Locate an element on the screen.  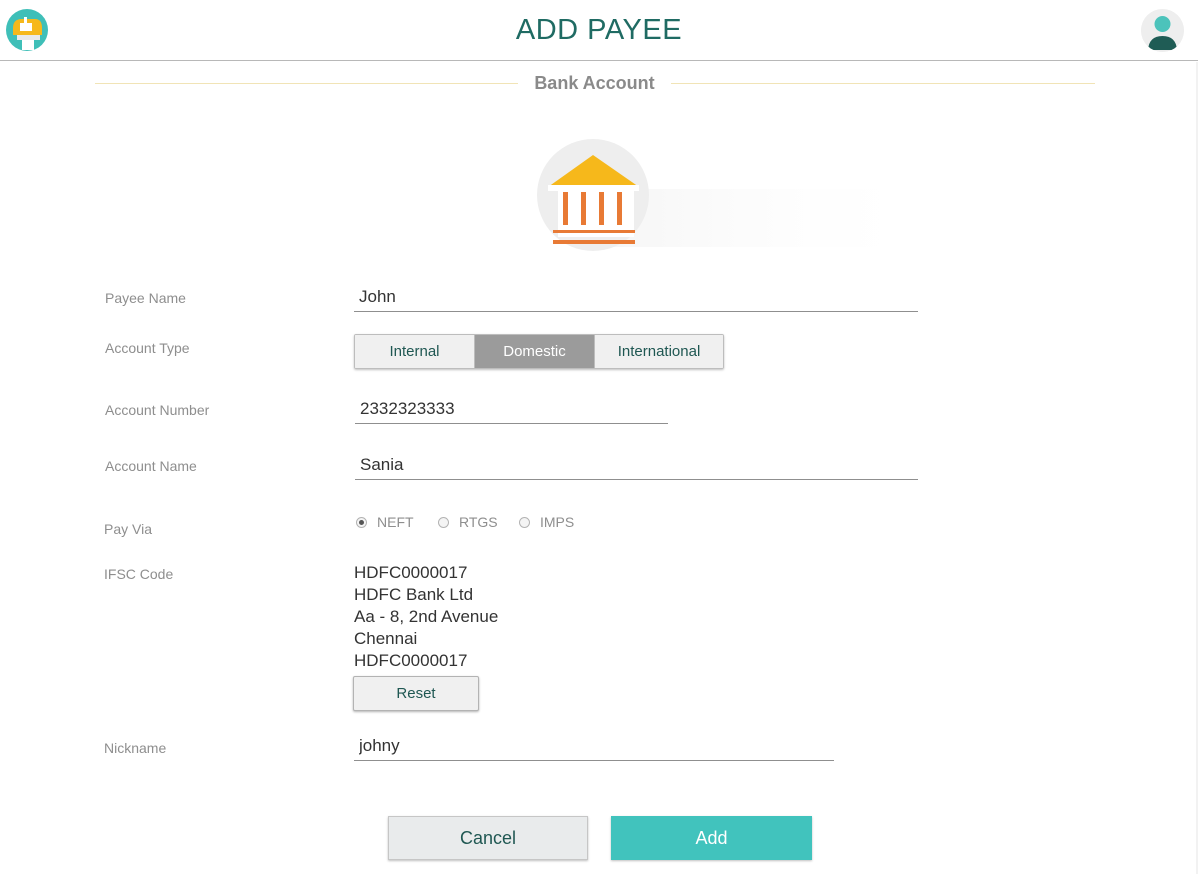
pay-via-rtgs-radio: RTGS is located at coordinates (468, 522).